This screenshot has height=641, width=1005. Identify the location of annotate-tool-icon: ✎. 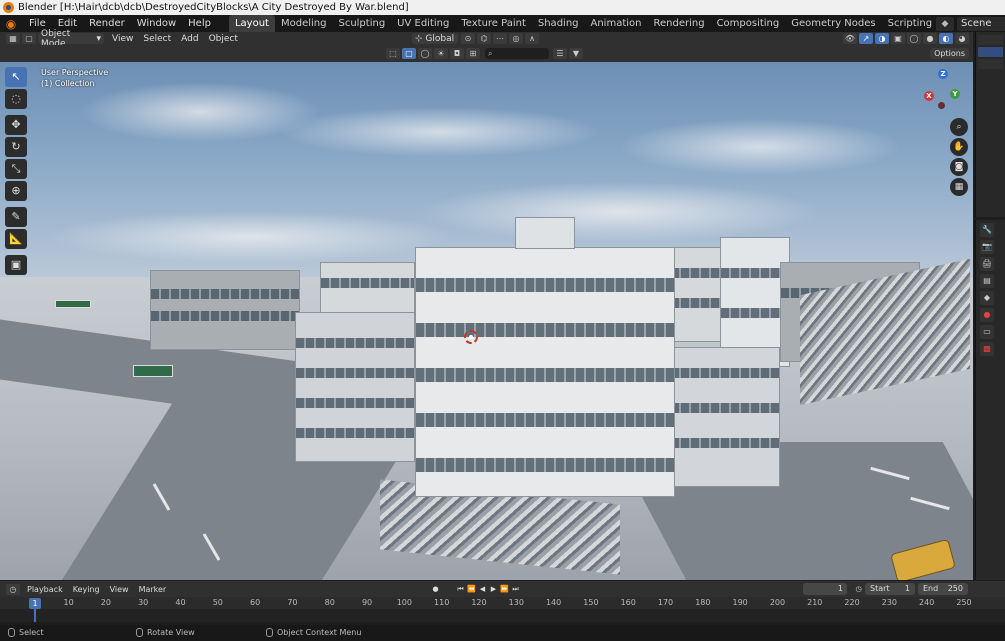
(16, 217).